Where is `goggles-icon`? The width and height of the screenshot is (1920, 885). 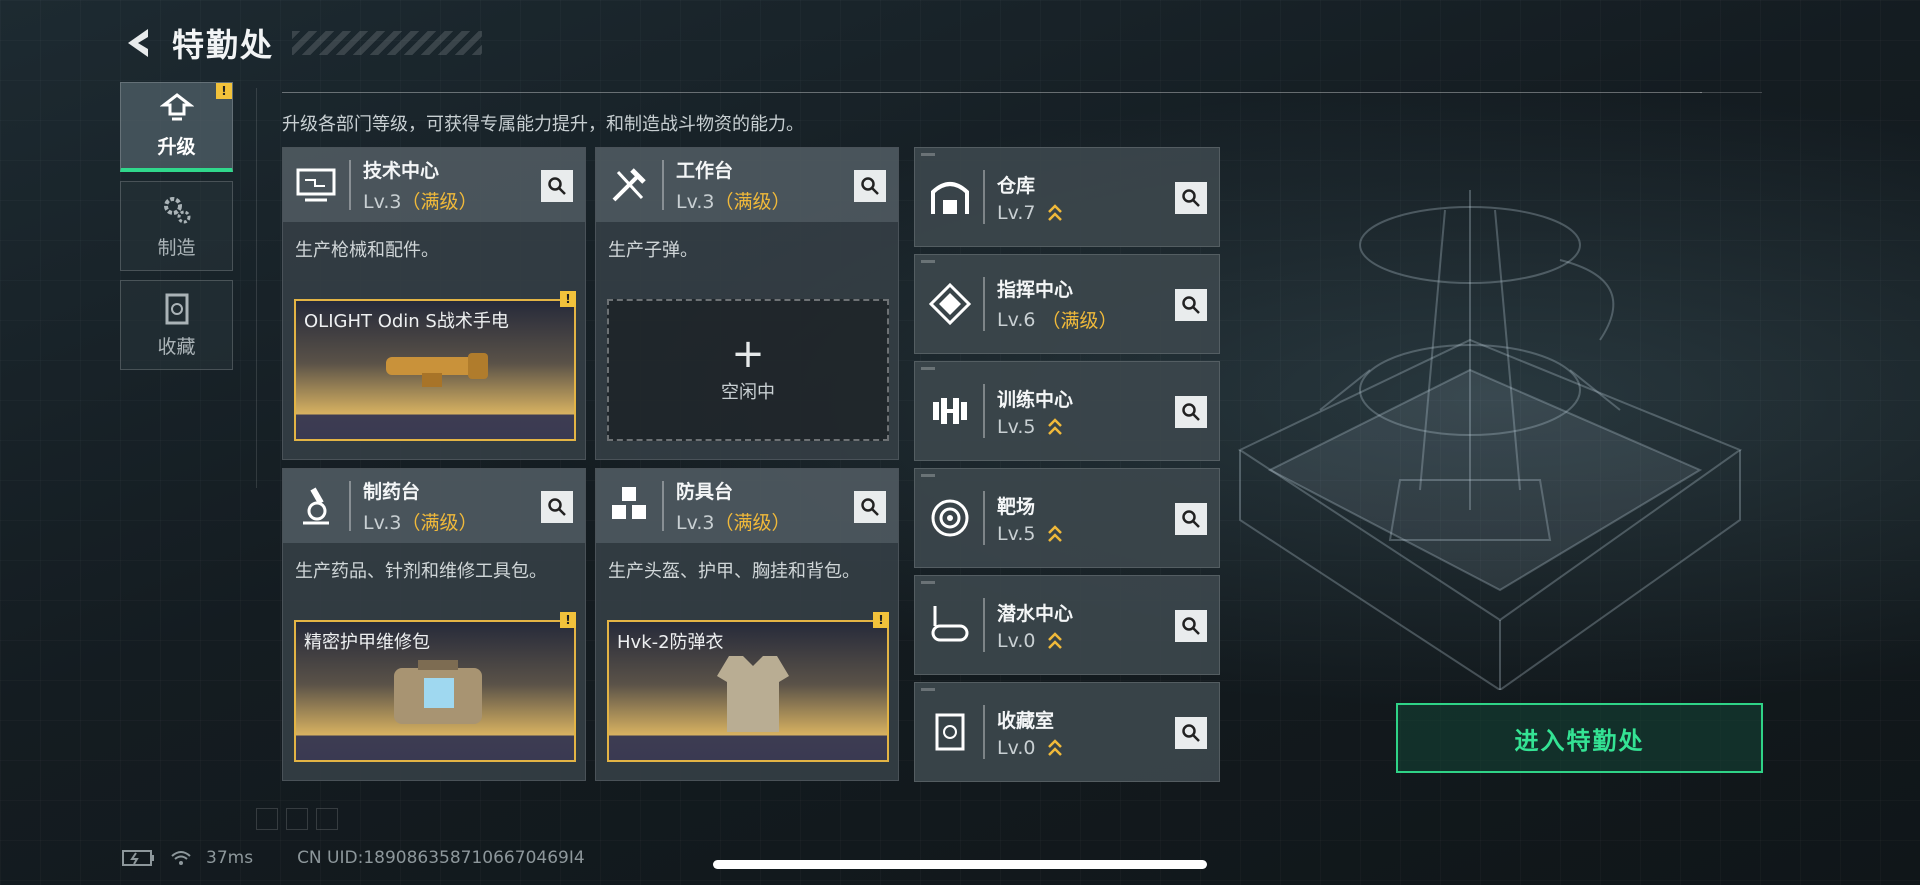 goggles-icon is located at coordinates (950, 625).